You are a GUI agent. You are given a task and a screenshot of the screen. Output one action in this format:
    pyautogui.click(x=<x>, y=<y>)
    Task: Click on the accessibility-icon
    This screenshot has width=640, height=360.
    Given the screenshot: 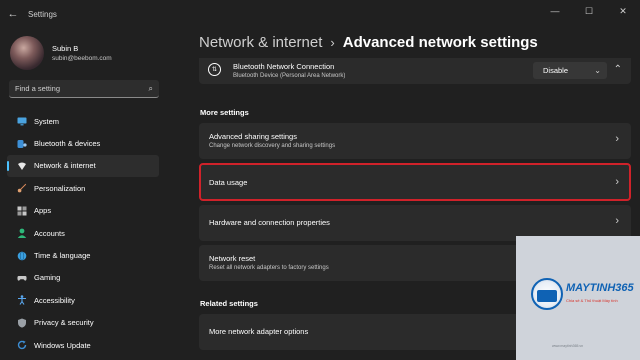 What is the action you would take?
    pyautogui.click(x=22, y=300)
    